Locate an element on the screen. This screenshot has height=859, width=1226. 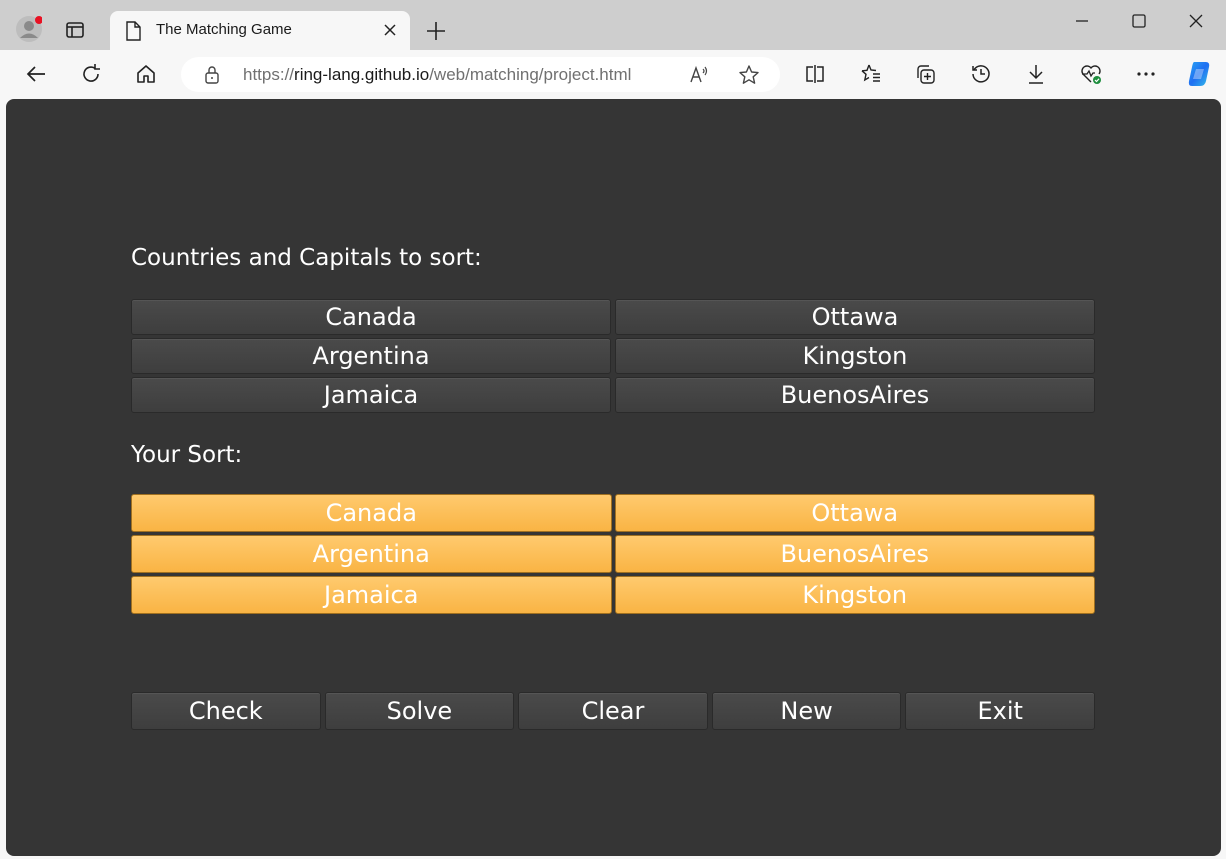
source-country-1: Canada is located at coordinates (371, 317).